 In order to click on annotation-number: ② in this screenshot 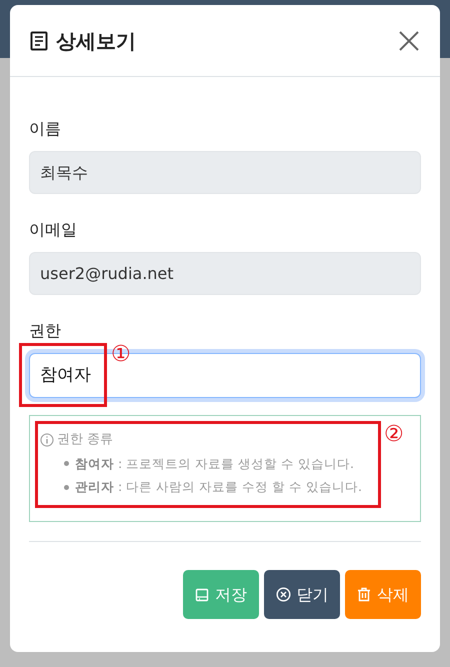, I will do `click(394, 435)`.